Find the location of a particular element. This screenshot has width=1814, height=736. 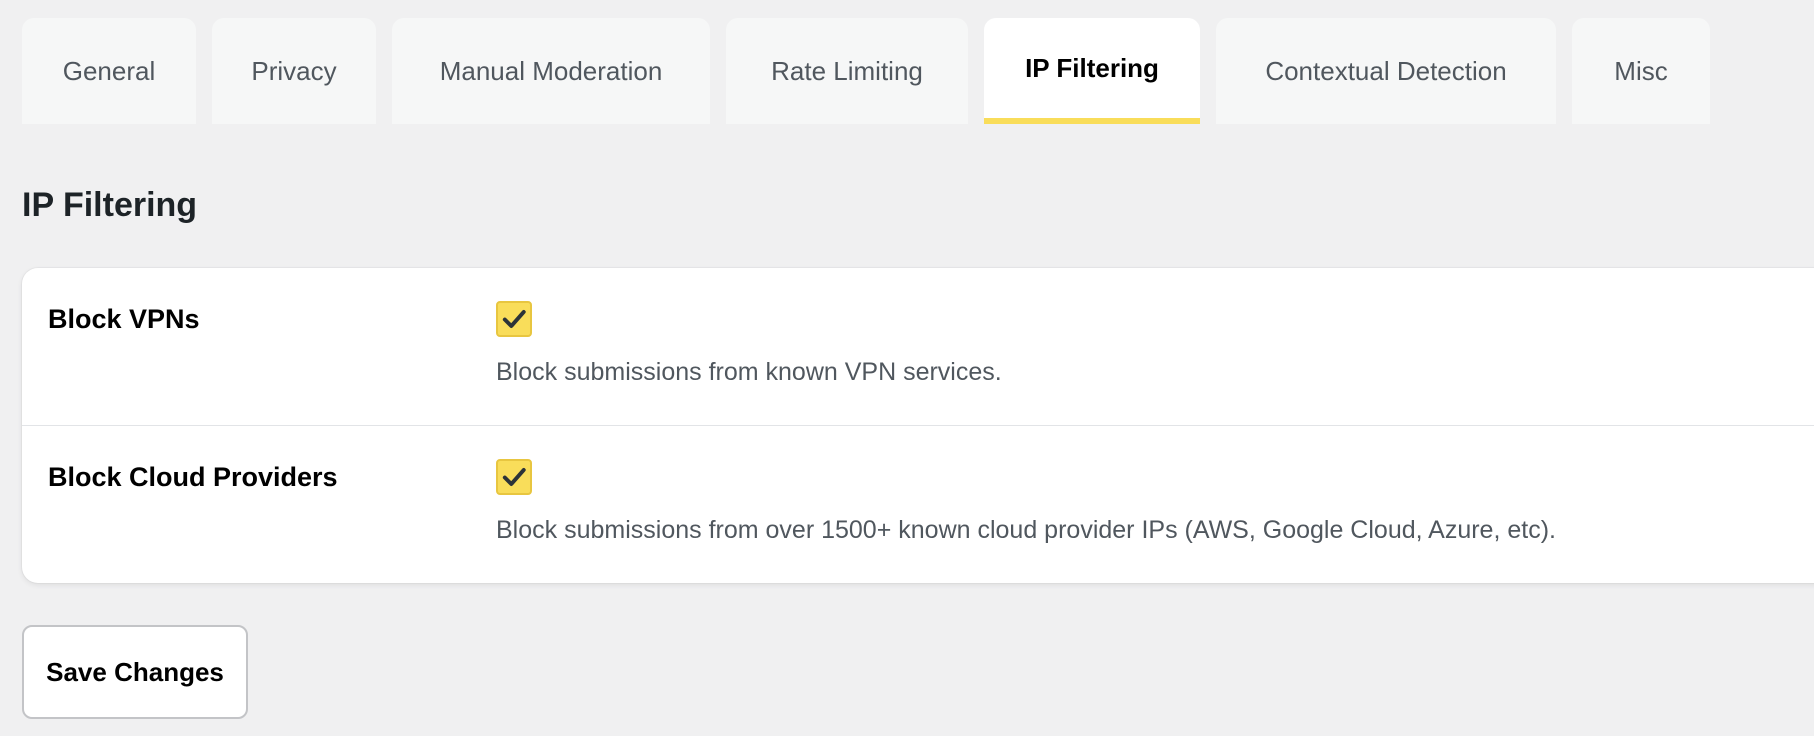

block-vpns-checkbox is located at coordinates (514, 319).